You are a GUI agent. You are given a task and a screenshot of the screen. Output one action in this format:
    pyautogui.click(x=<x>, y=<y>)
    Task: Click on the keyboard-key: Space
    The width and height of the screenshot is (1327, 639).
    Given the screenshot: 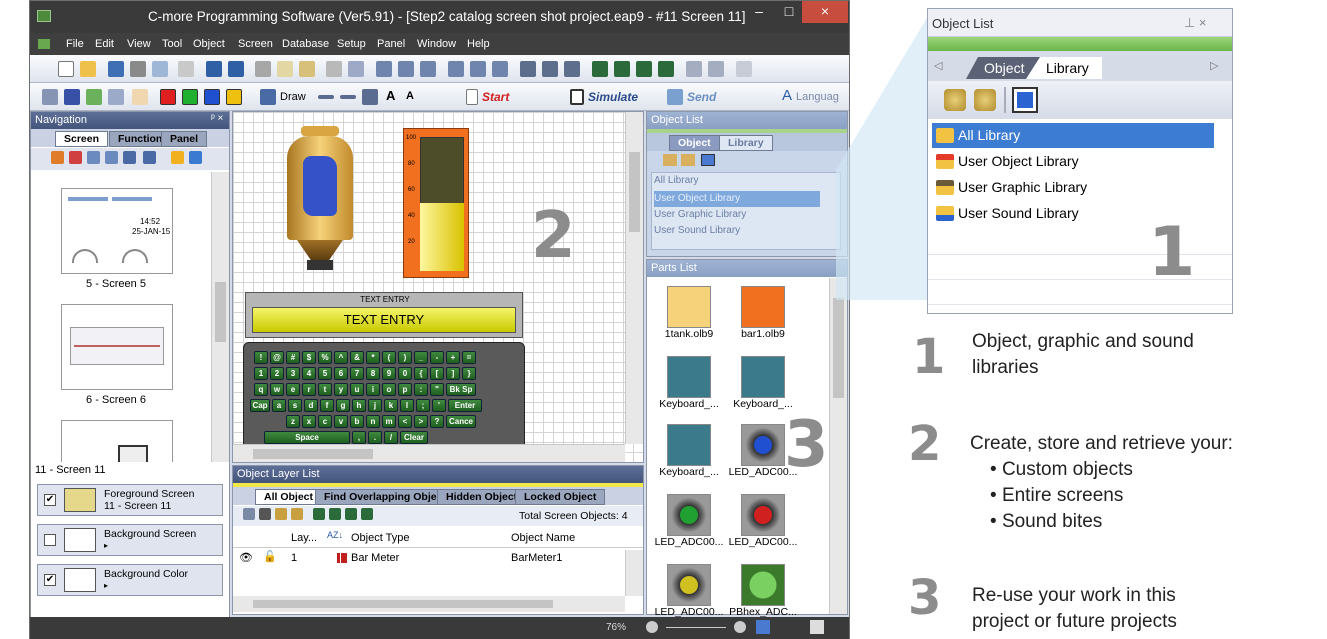 What is the action you would take?
    pyautogui.click(x=307, y=437)
    